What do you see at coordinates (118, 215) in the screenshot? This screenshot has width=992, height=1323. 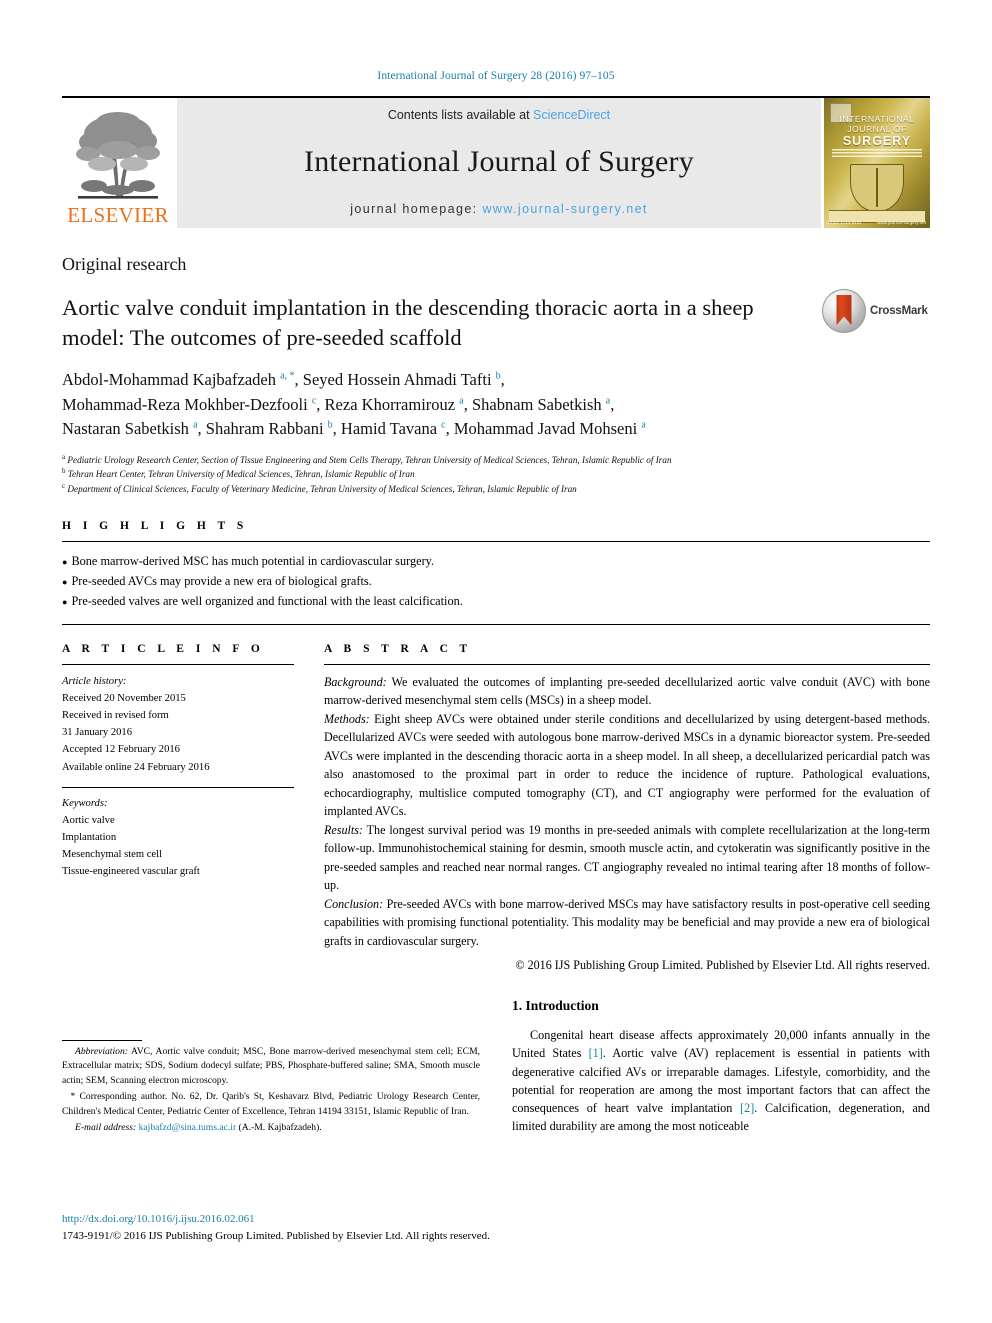 I see `elsevier-wordmark: ELSEVIER` at bounding box center [118, 215].